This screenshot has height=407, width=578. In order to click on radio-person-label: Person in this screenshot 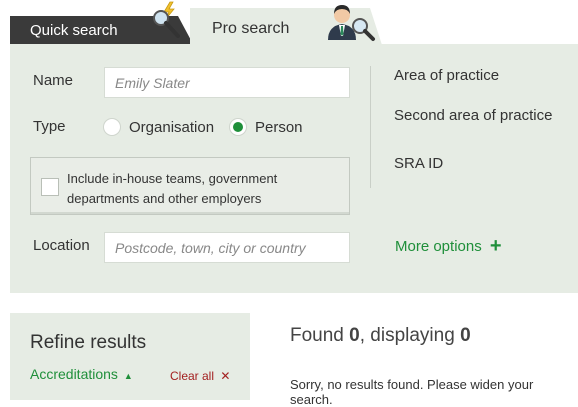, I will do `click(279, 127)`.